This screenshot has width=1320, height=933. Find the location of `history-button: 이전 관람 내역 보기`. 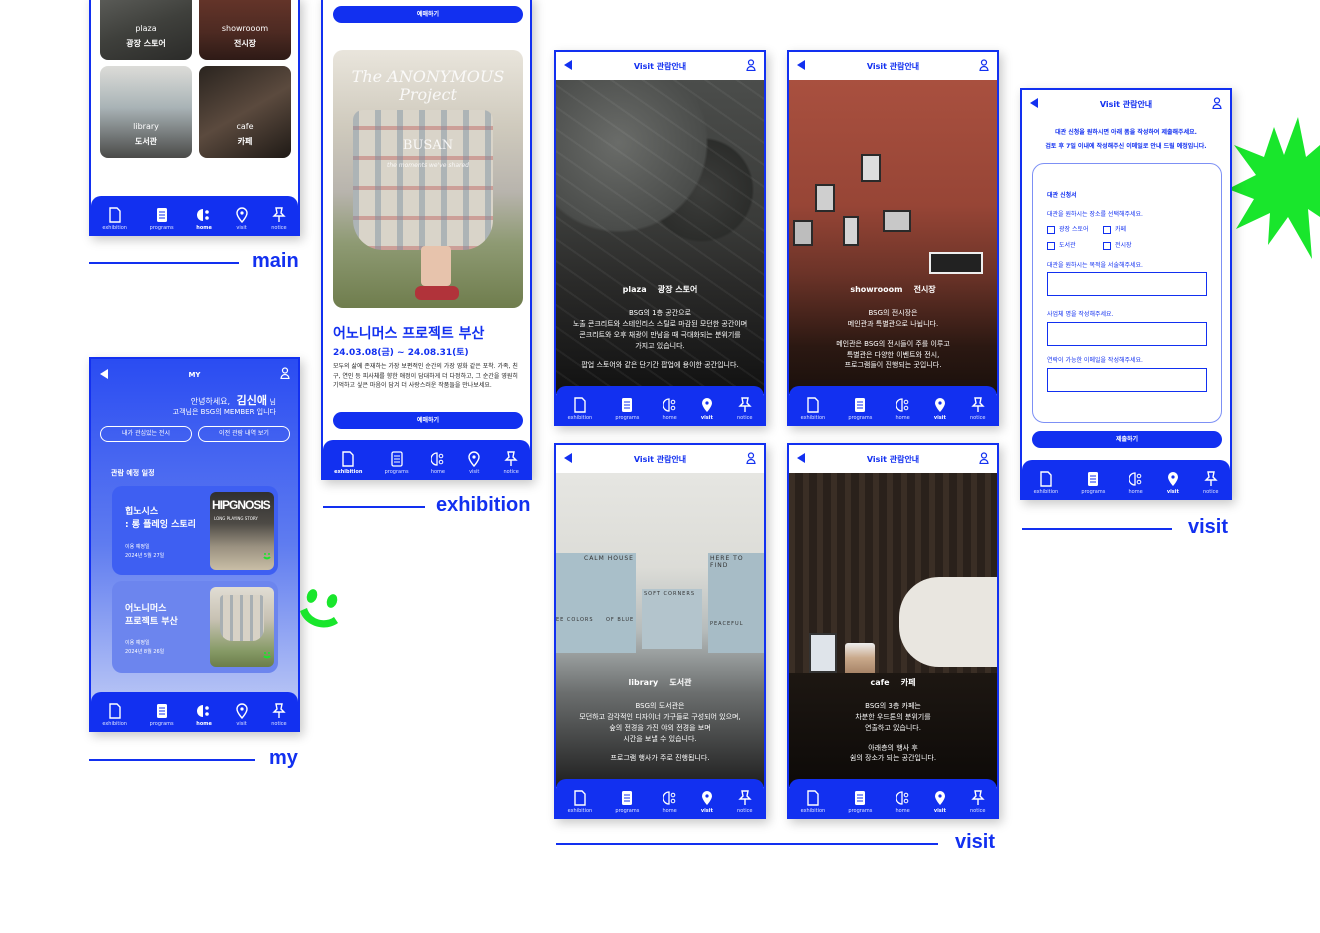

history-button: 이전 관람 내역 보기 is located at coordinates (244, 434).